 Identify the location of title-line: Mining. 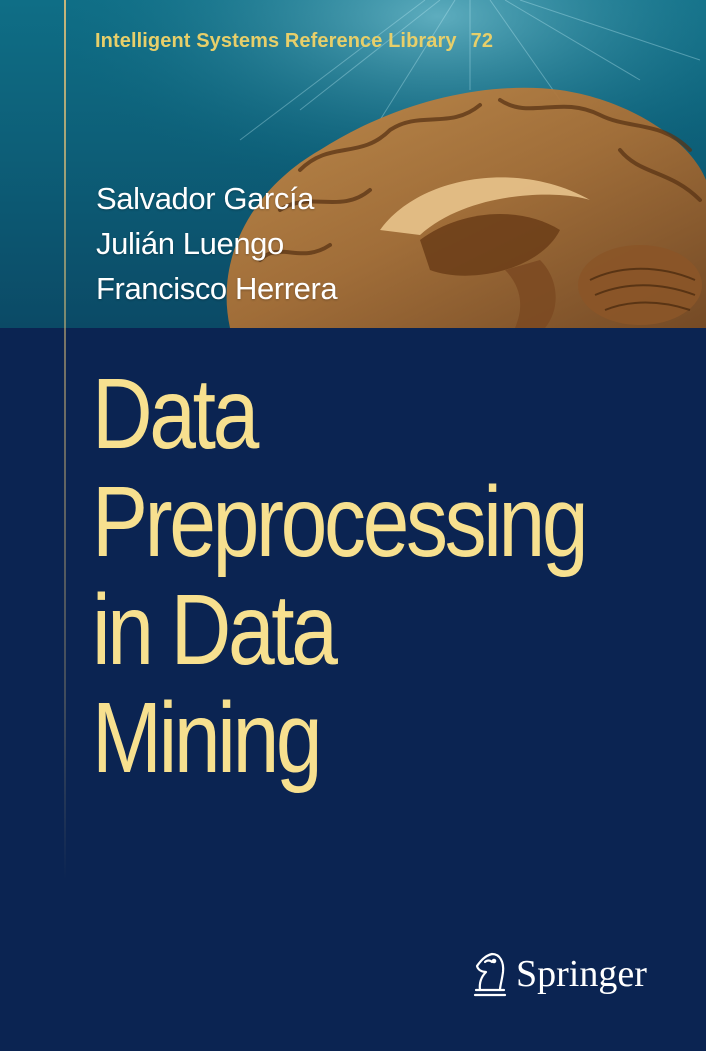
(207, 738).